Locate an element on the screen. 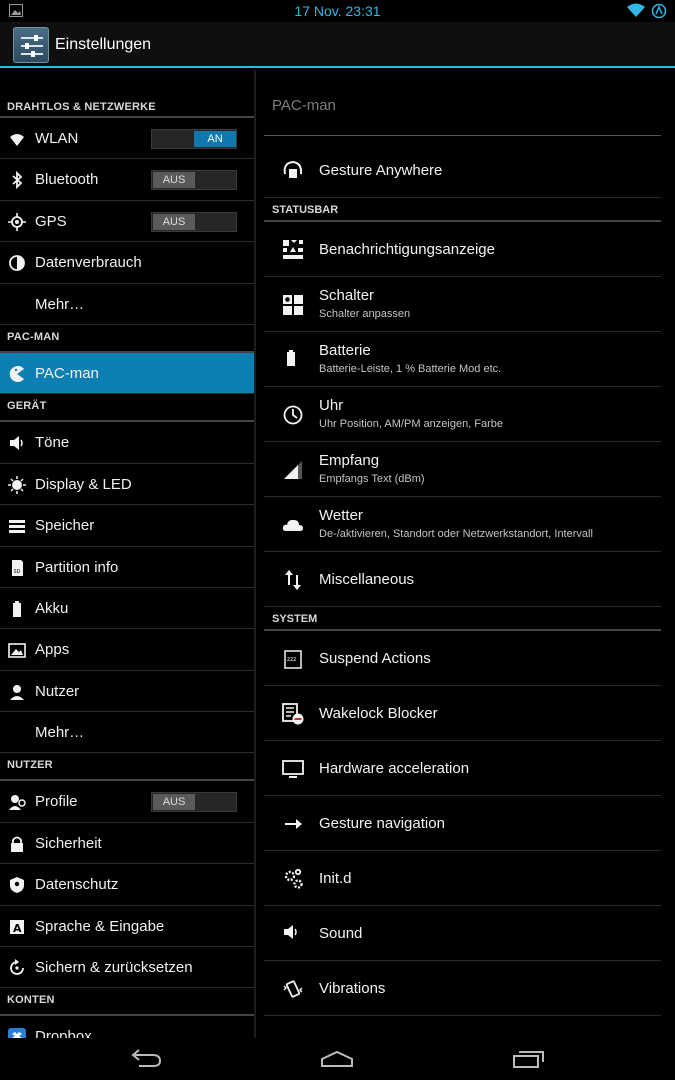  navigation-bar is located at coordinates (337, 1059).